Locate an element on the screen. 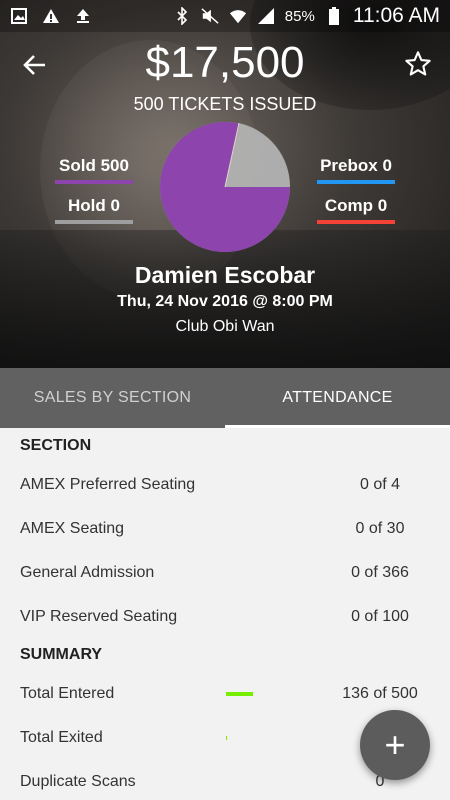 Image resolution: width=450 pixels, height=800 pixels. legend-sold-bar is located at coordinates (94, 182).